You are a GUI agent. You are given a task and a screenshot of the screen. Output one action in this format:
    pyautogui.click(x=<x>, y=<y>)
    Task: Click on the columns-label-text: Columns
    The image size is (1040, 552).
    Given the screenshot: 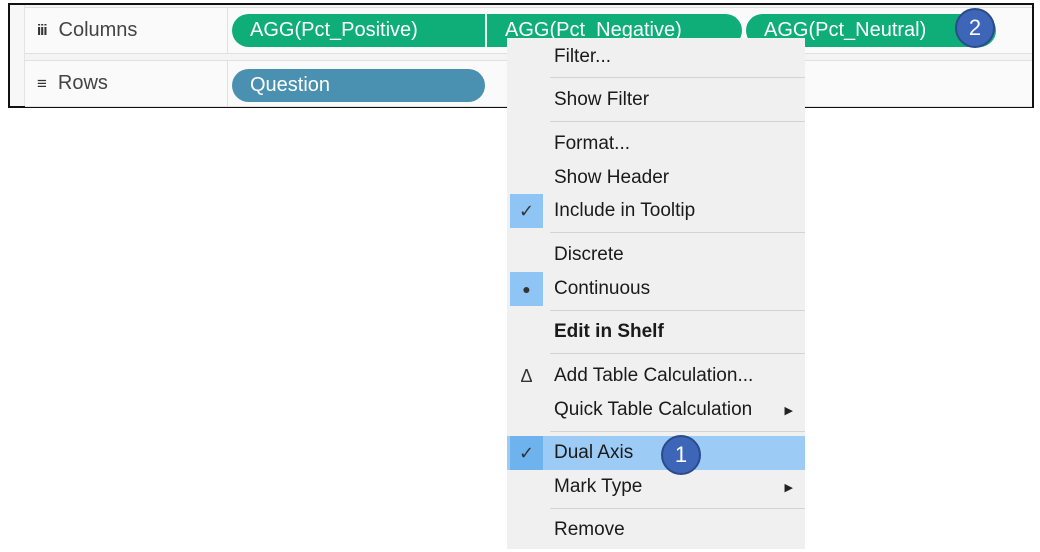 What is the action you would take?
    pyautogui.click(x=98, y=30)
    